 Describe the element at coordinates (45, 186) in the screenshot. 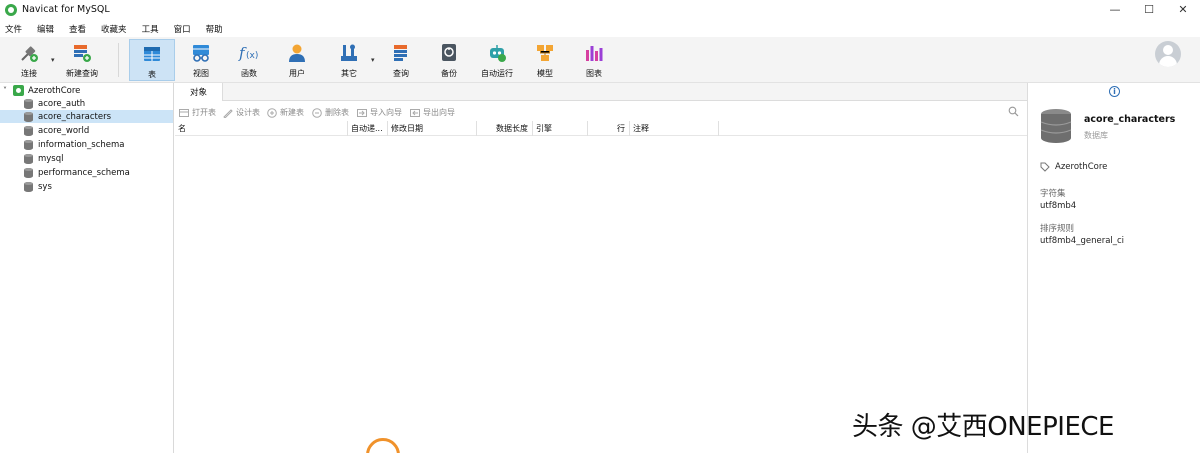

I see `db-name: sys` at that location.